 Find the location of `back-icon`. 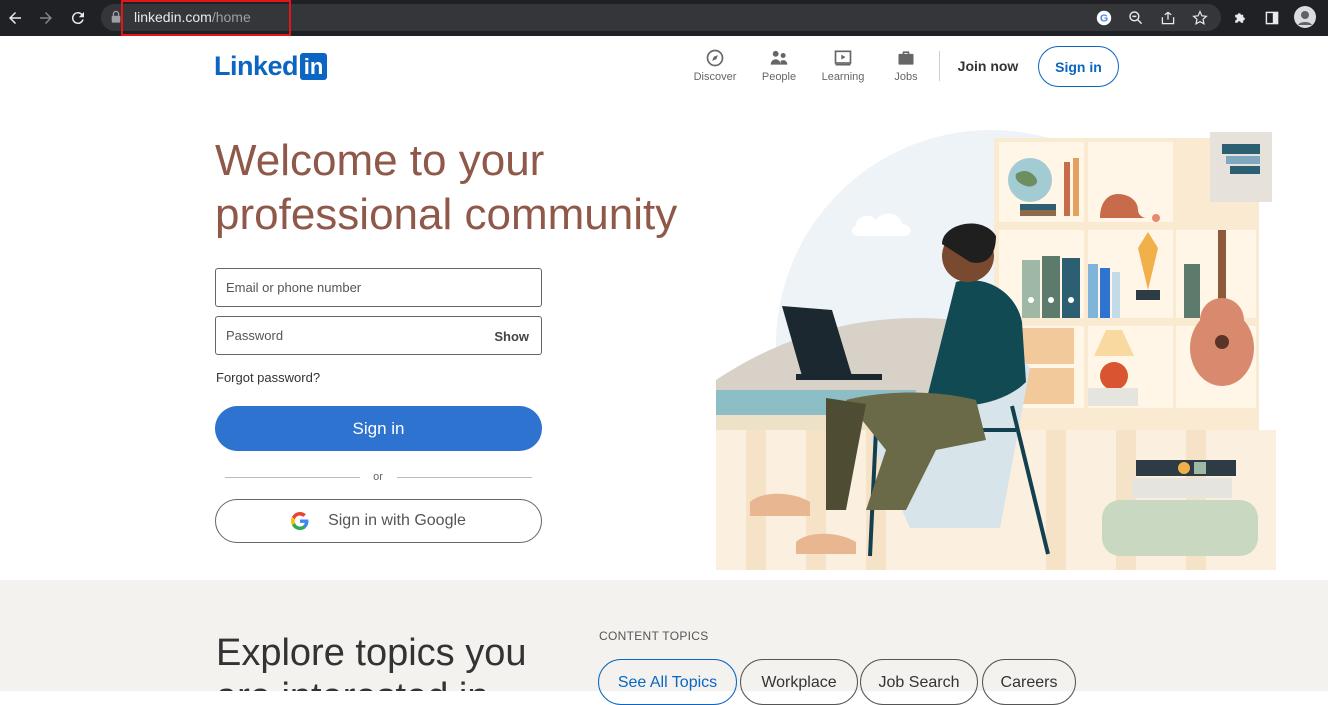

back-icon is located at coordinates (15, 18).